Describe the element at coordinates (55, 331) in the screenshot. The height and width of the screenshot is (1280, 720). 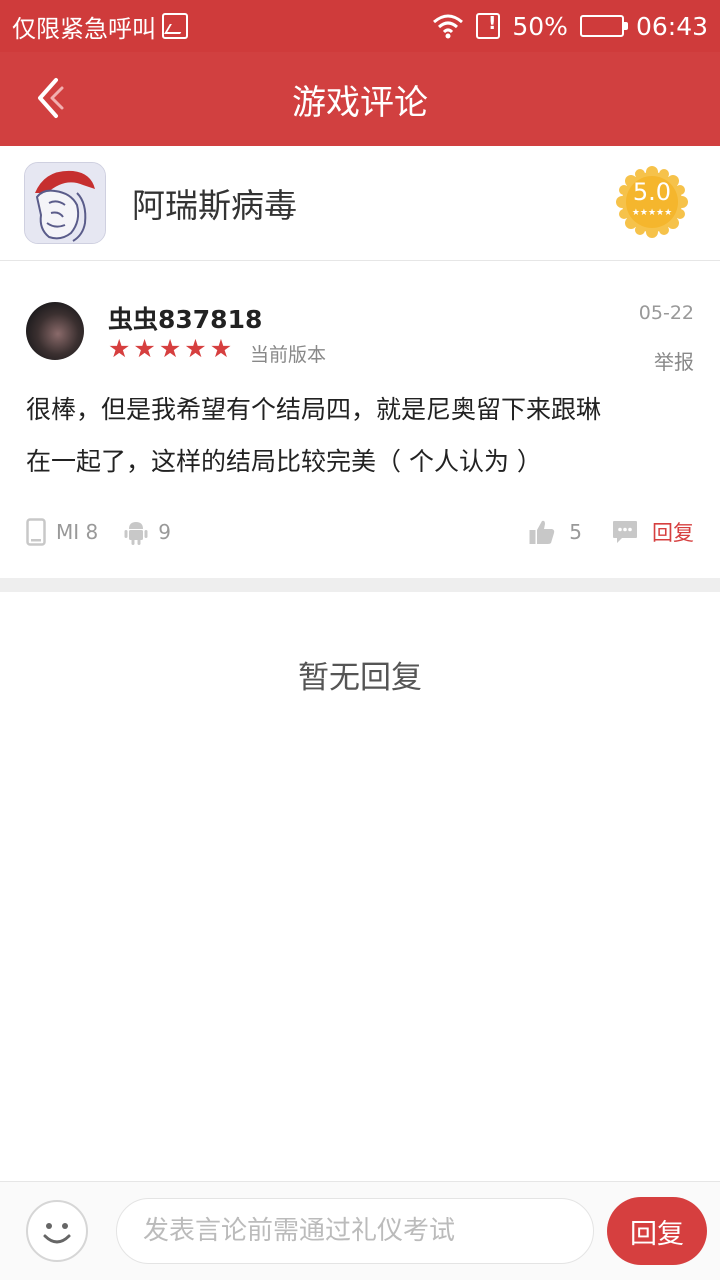
I see `avatar` at that location.